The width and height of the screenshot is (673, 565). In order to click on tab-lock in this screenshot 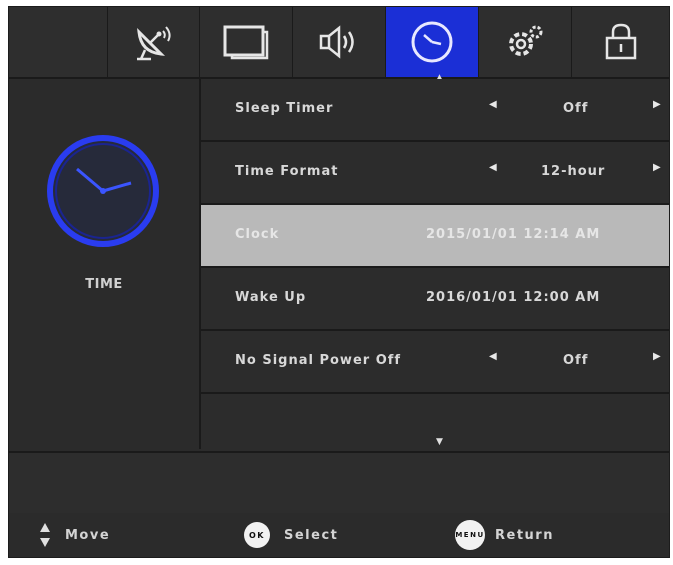, I will do `click(620, 42)`.